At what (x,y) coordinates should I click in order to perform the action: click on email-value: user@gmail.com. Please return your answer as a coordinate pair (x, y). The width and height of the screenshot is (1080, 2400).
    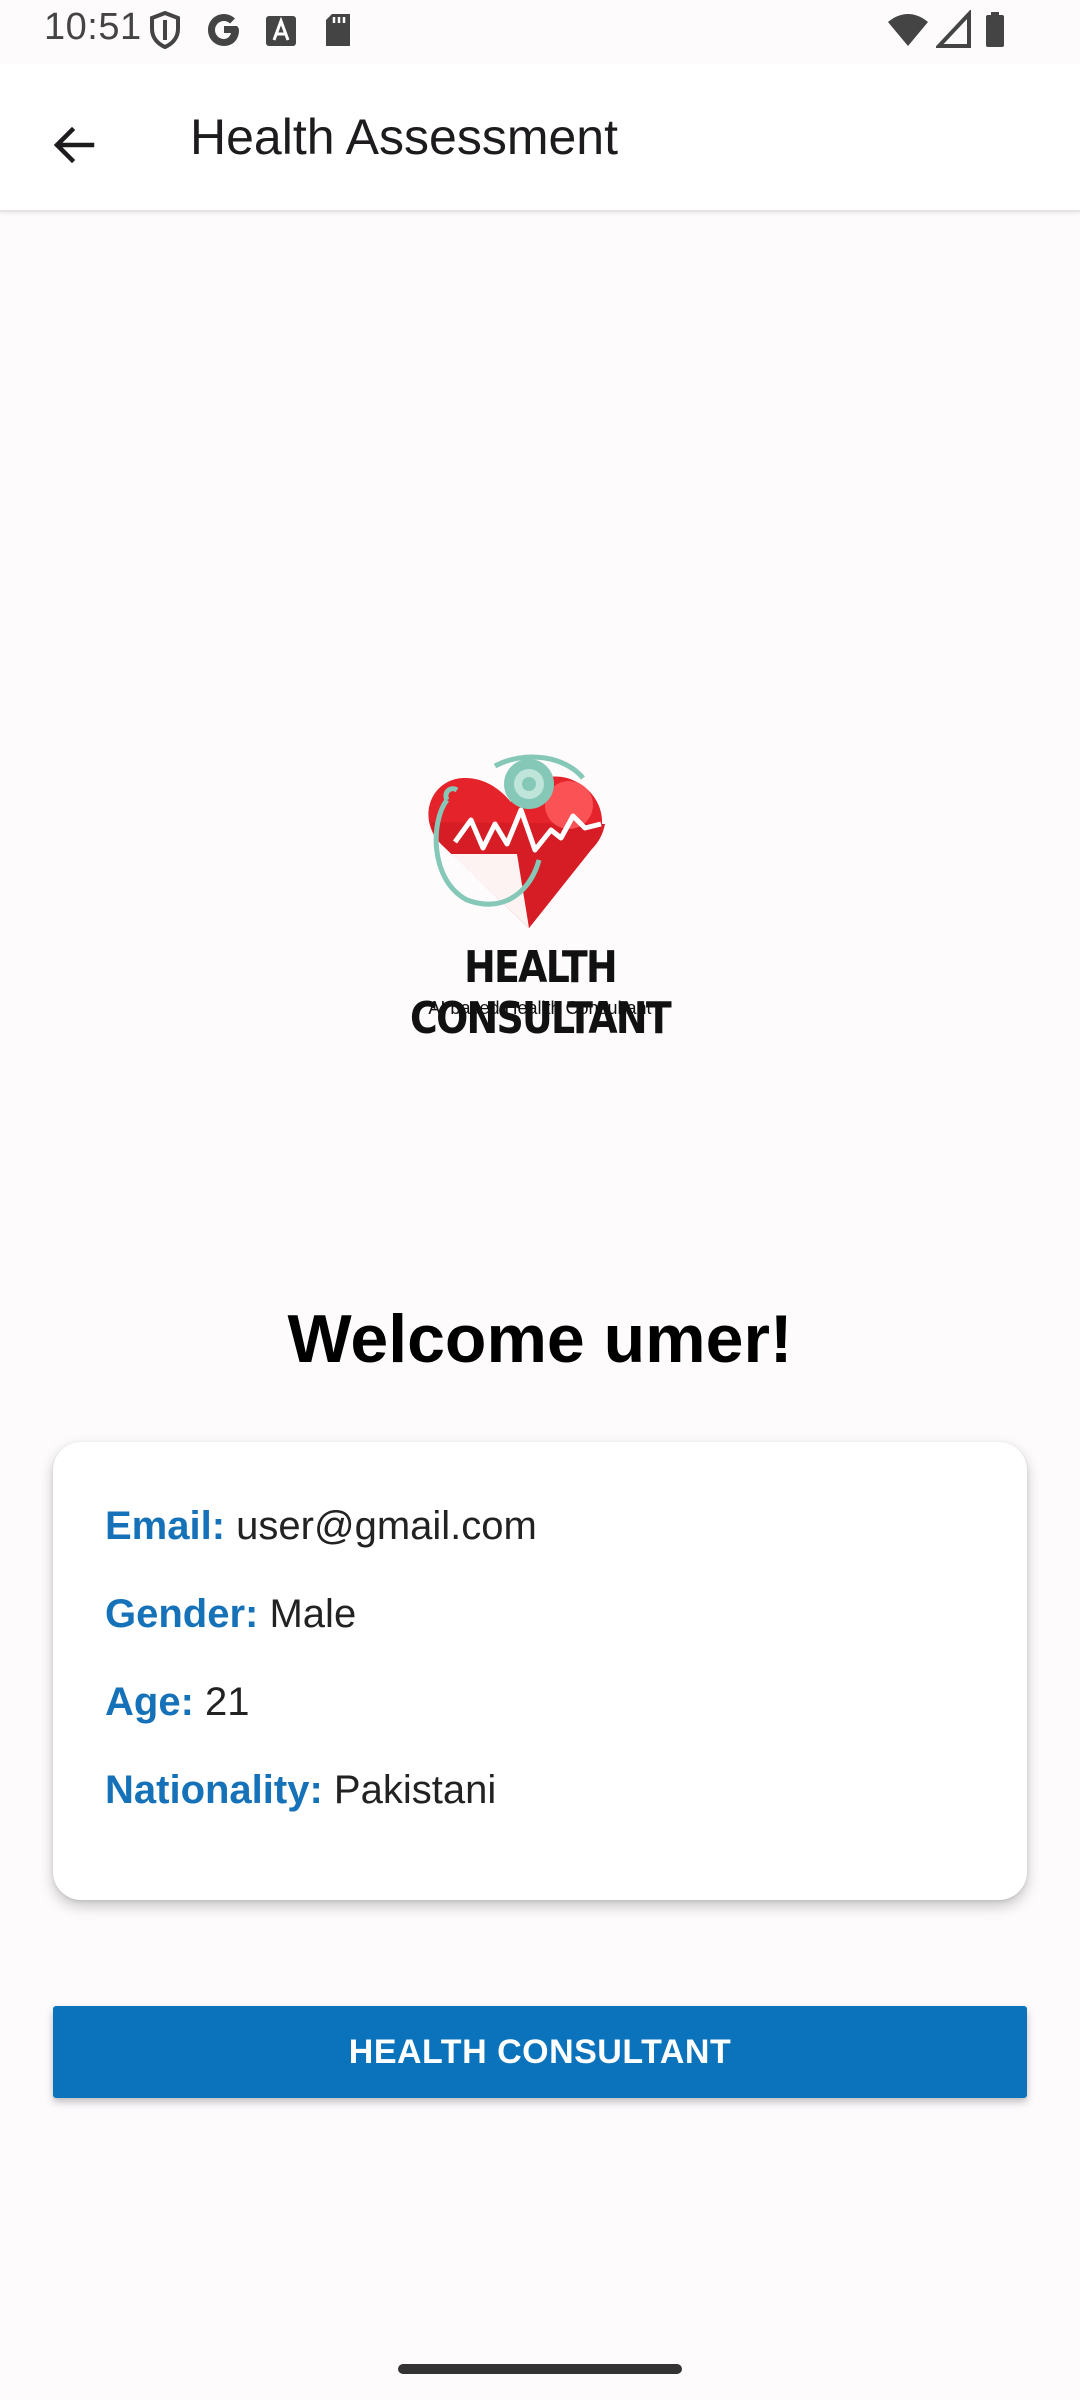
    Looking at the image, I should click on (386, 1526).